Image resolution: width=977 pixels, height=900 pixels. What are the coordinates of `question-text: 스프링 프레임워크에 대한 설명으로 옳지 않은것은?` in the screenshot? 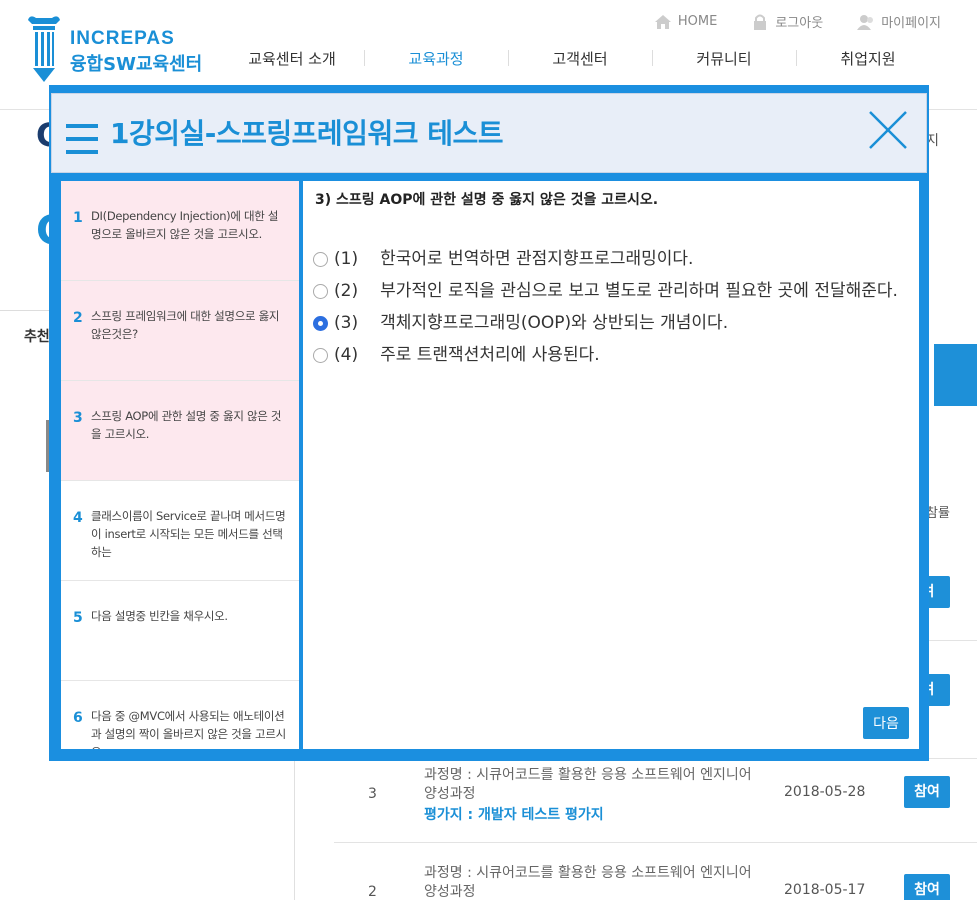 It's located at (185, 325).